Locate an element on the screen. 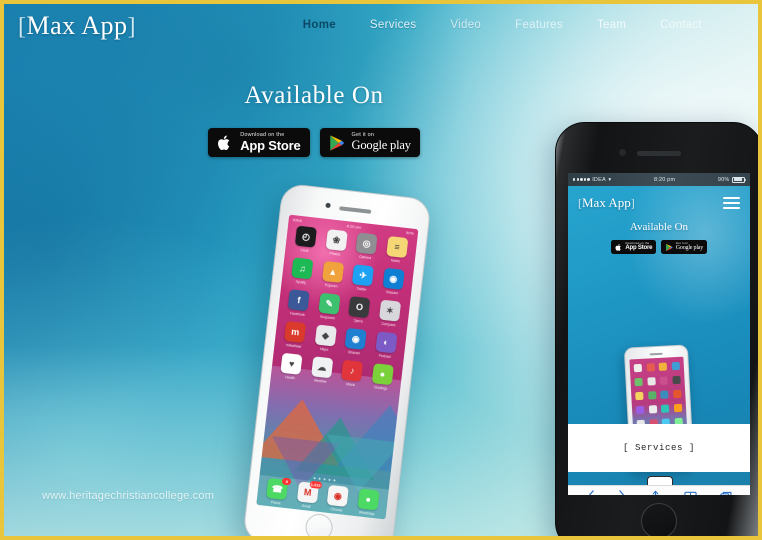 The image size is (762, 540). app-store-badge: Download on the App Store is located at coordinates (259, 142).